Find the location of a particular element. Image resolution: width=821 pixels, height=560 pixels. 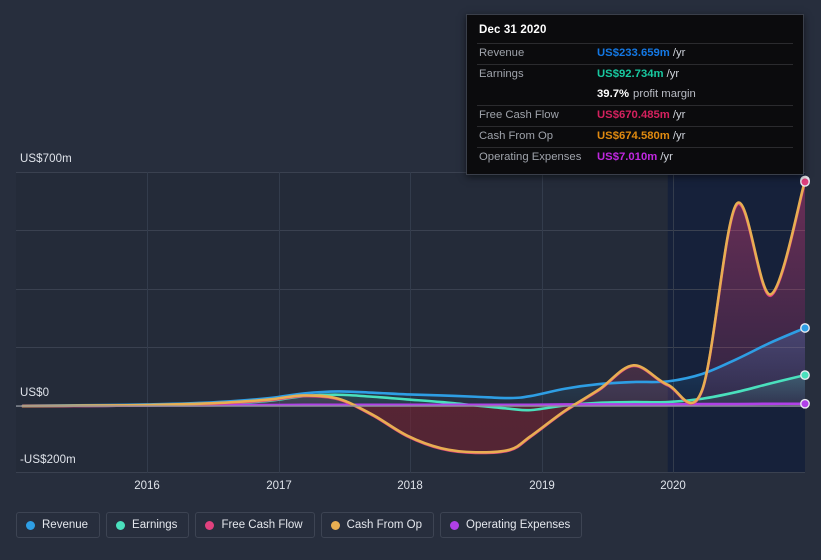

tooltip-row-free-cash-flow: Free Cash Flow US$670.485m /yr is located at coordinates (635, 115).